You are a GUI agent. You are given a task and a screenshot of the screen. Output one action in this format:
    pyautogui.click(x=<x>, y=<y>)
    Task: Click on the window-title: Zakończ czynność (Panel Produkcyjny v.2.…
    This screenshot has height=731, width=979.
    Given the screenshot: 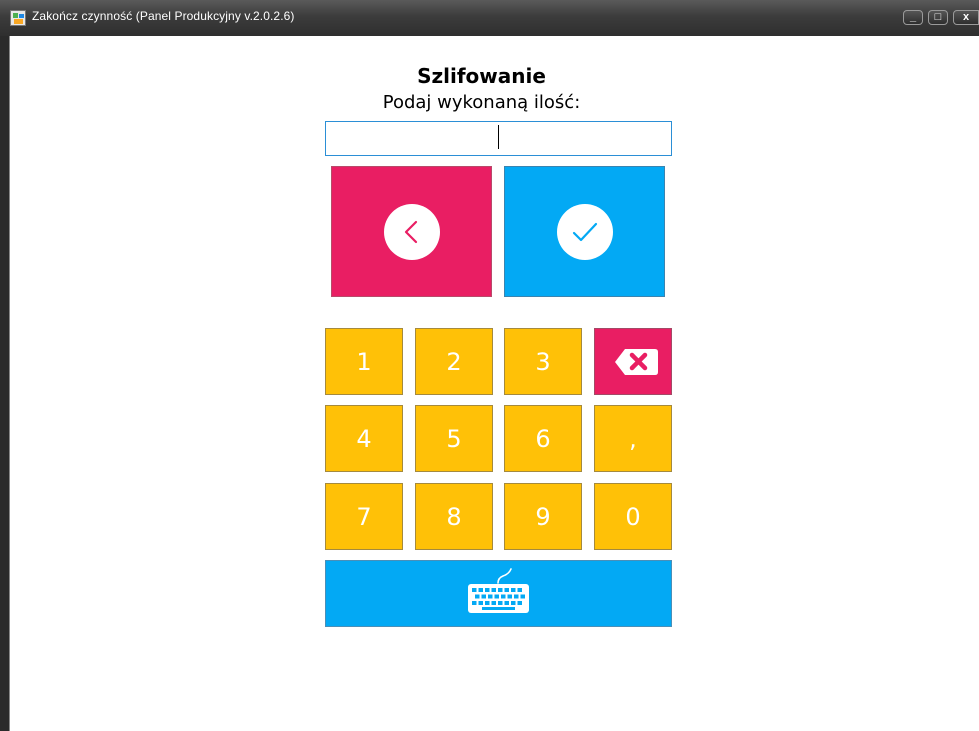 What is the action you would take?
    pyautogui.click(x=163, y=16)
    